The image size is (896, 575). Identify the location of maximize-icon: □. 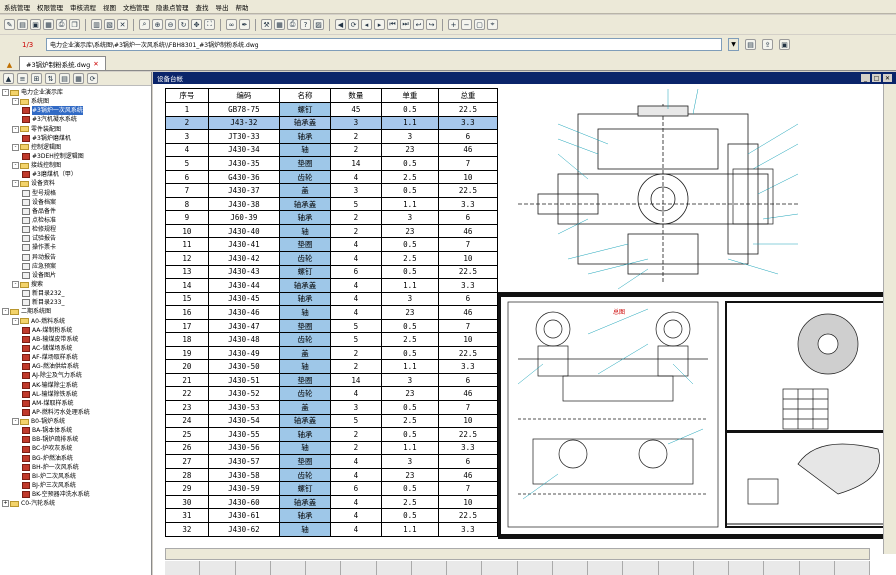
(876, 78).